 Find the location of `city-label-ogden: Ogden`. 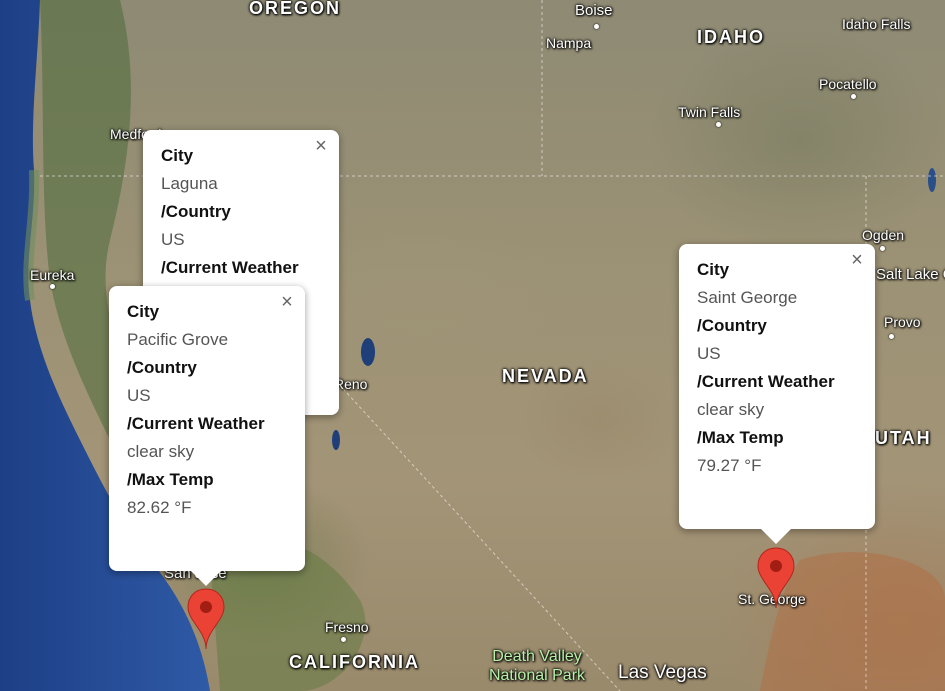

city-label-ogden: Ogden is located at coordinates (883, 235).